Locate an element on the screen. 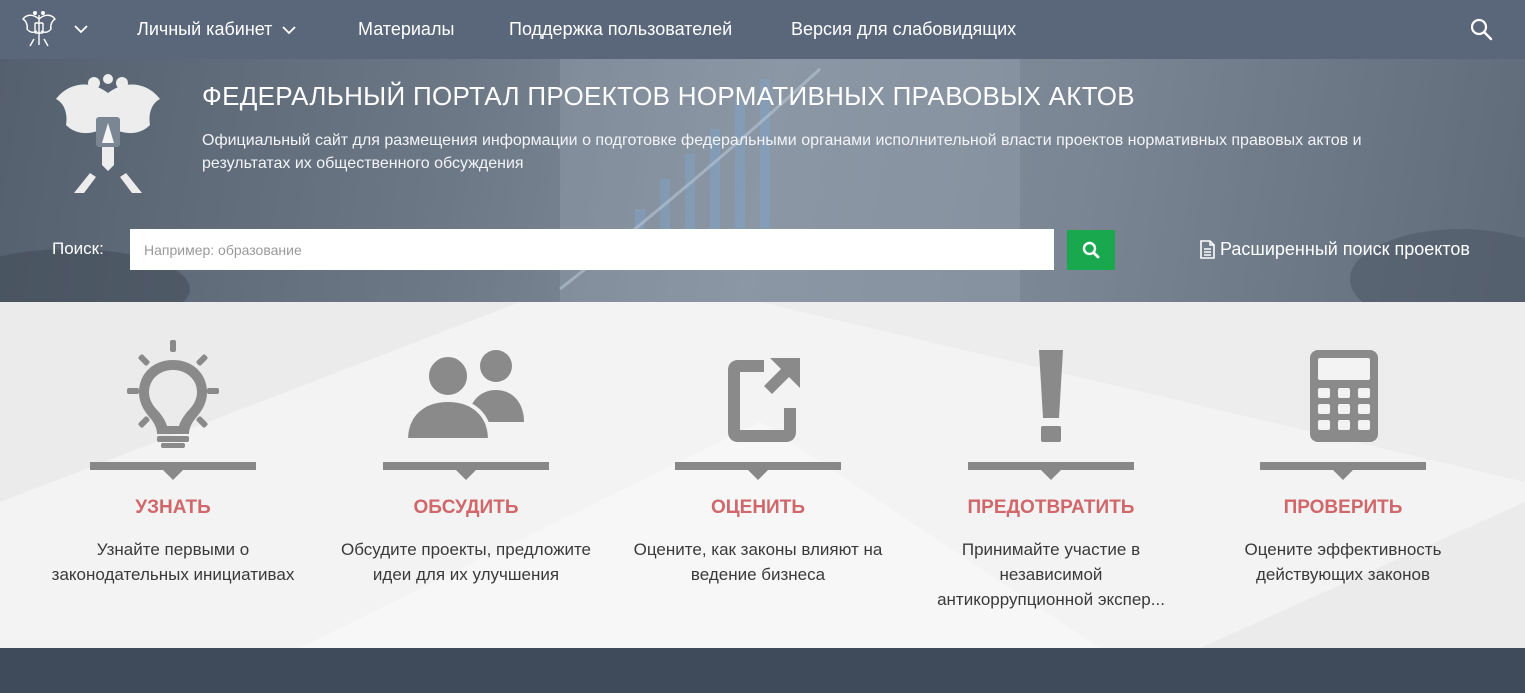  feature-title: УЗНАТЬ is located at coordinates (173, 507).